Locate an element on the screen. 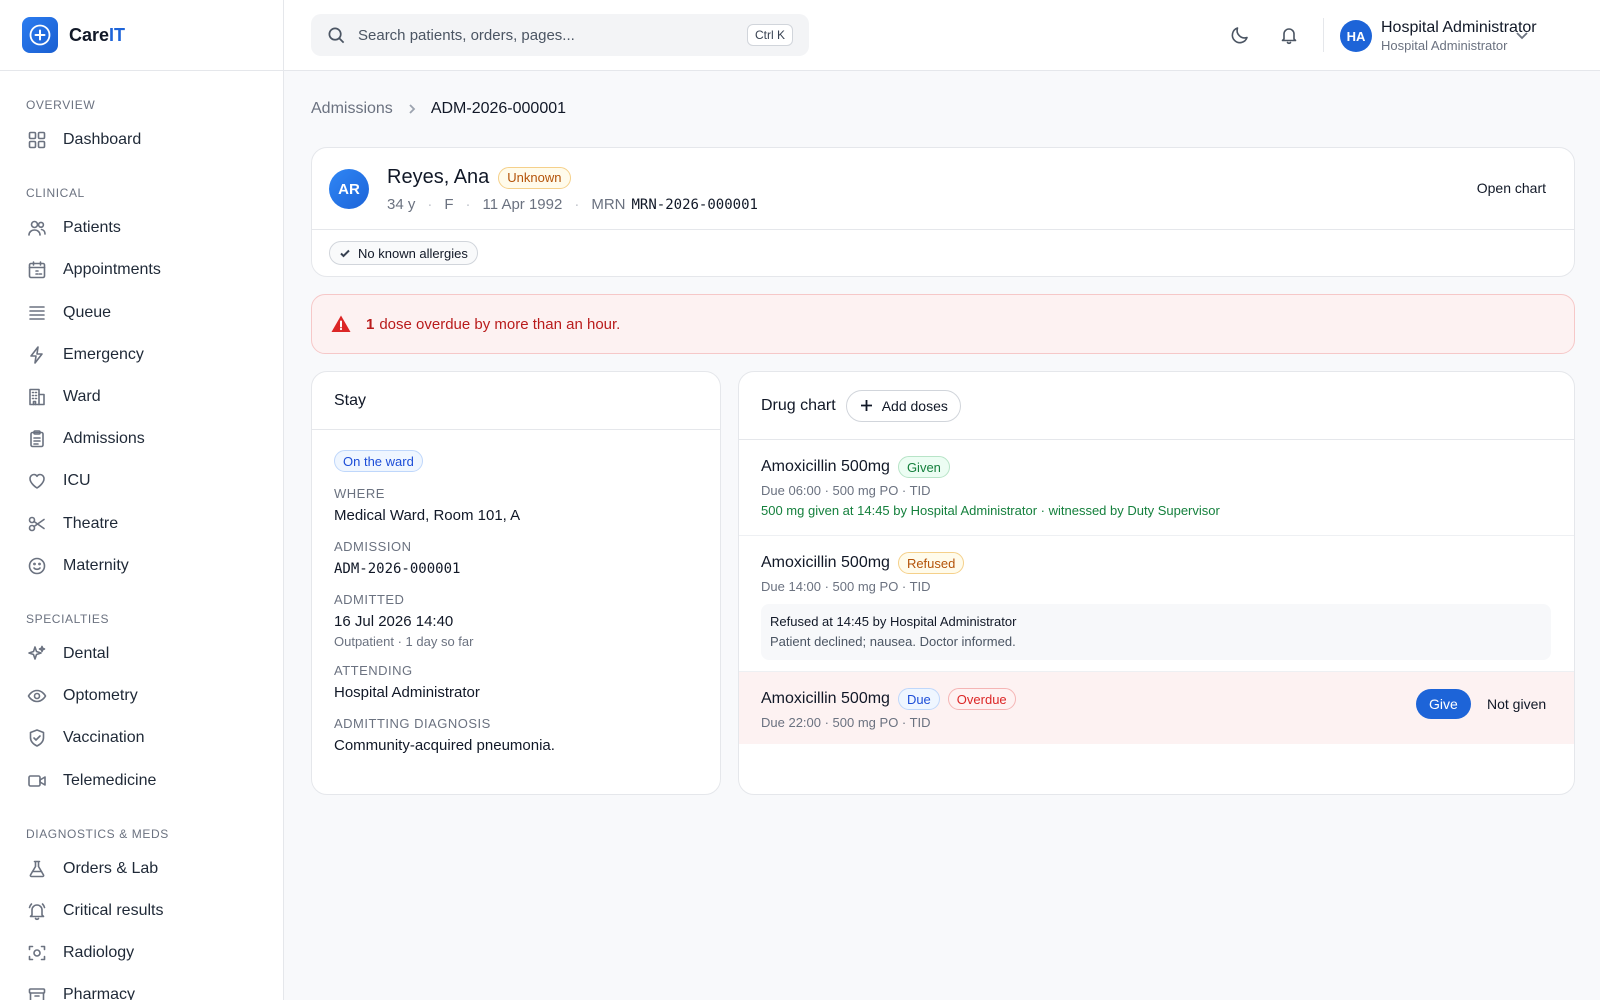  breadcrumb-current: ADM-2026-000001 is located at coordinates (498, 108).